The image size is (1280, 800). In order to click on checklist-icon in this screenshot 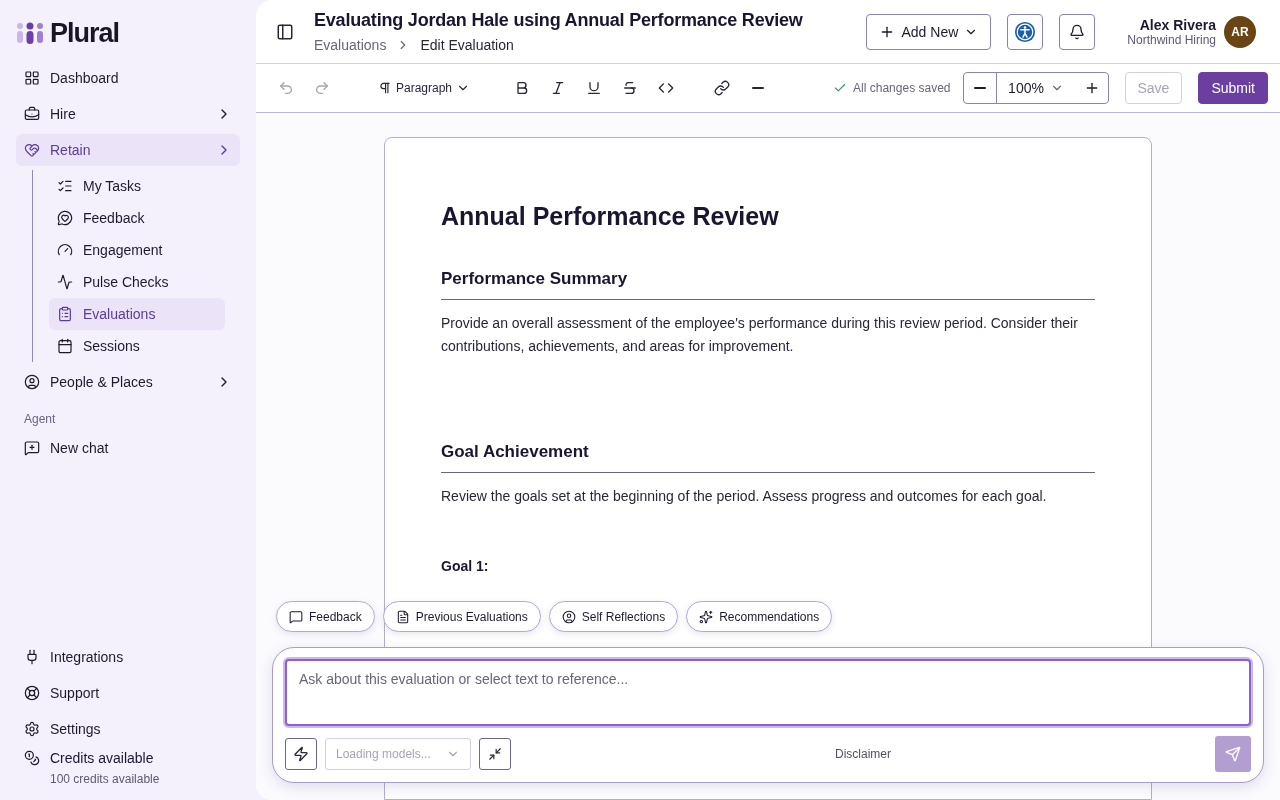, I will do `click(65, 186)`.